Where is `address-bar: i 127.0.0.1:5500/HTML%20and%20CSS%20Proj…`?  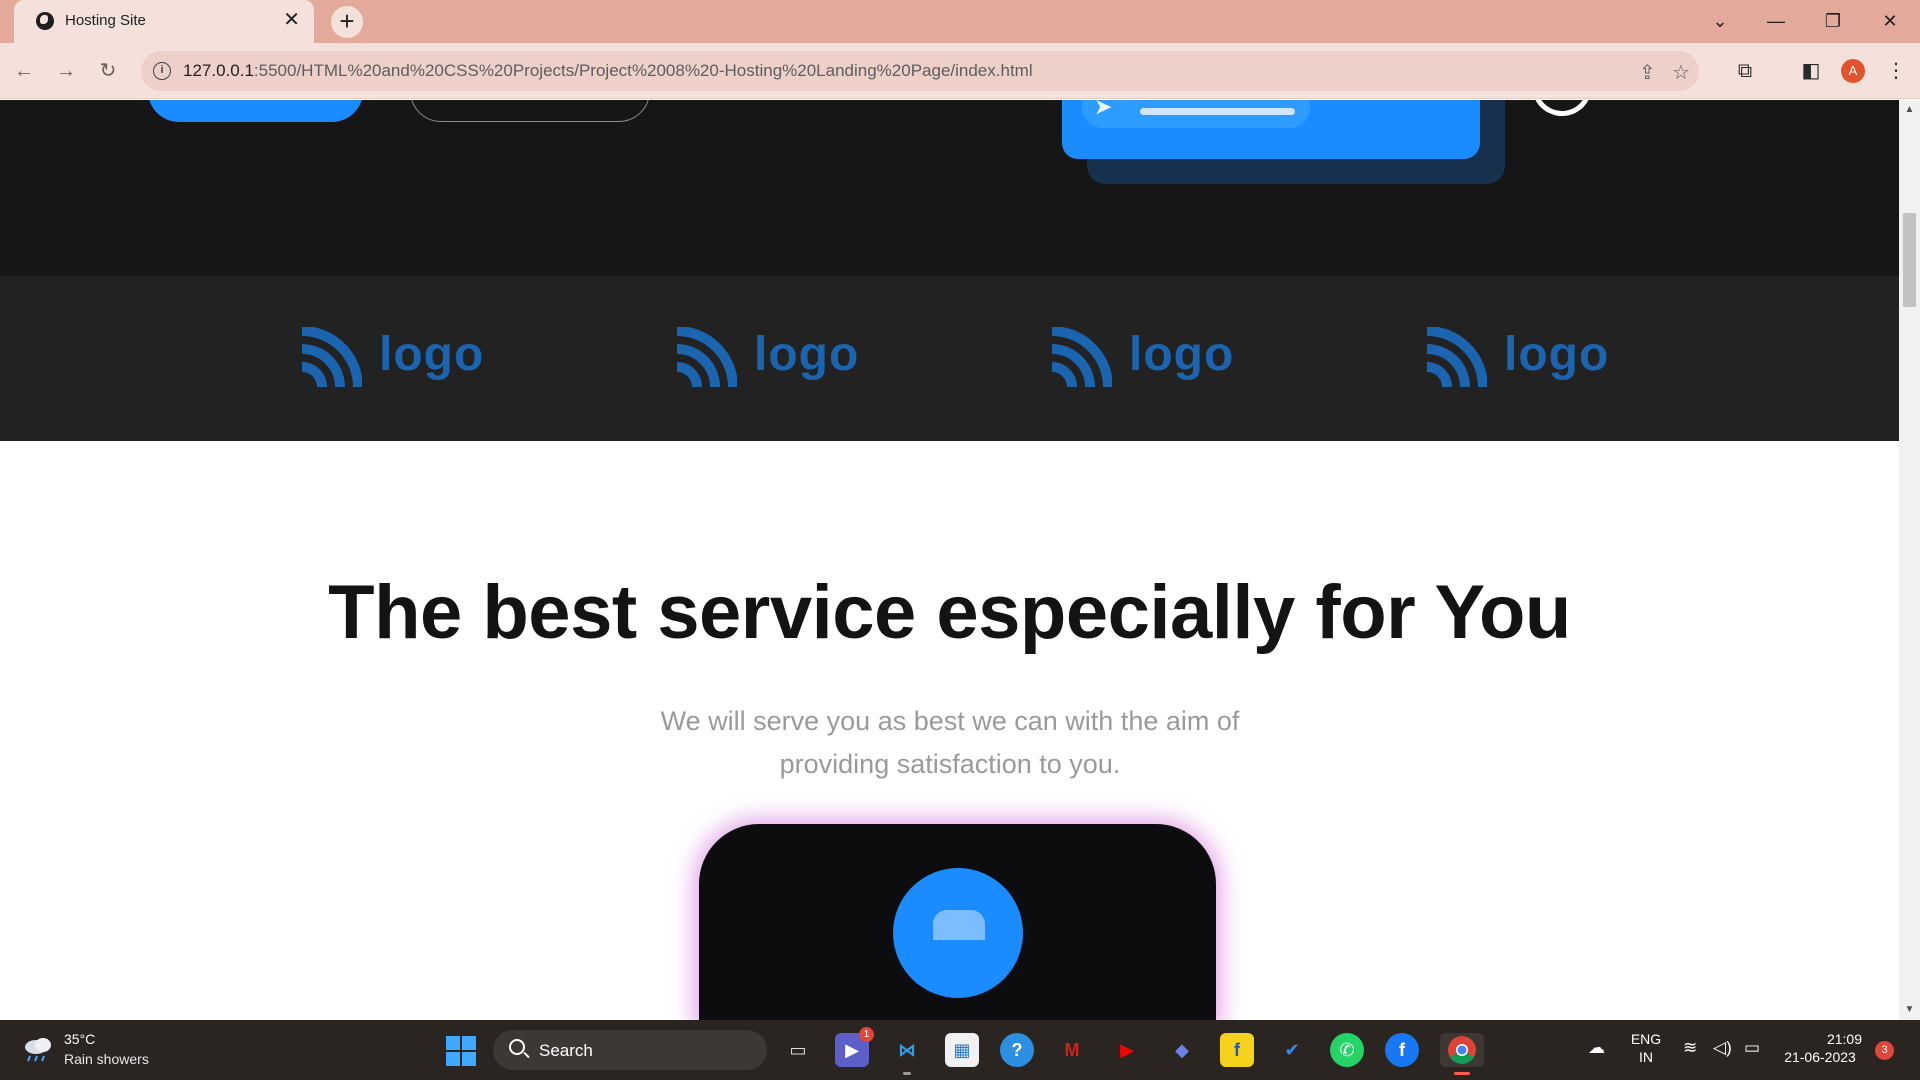
address-bar: i 127.0.0.1:5500/HTML%20and%20CSS%20Proj… is located at coordinates (920, 71).